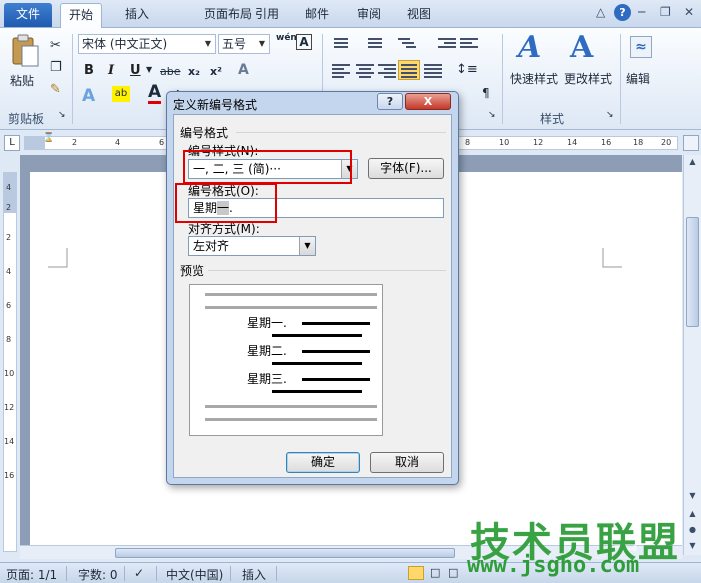  I want to click on cut-icon: ✂, so click(55, 45).